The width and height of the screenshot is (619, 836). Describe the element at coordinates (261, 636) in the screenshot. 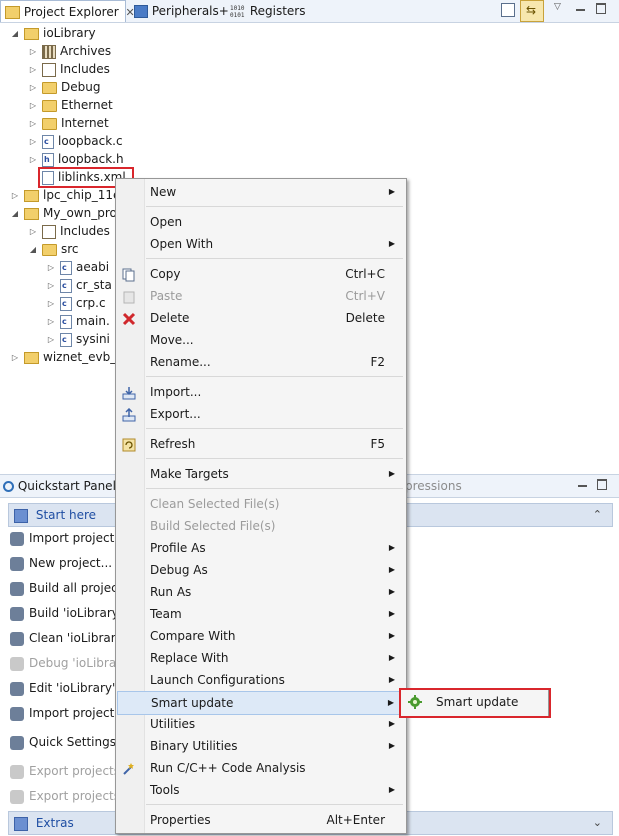

I see `menu-item-compare-with: Compare With ▶` at that location.